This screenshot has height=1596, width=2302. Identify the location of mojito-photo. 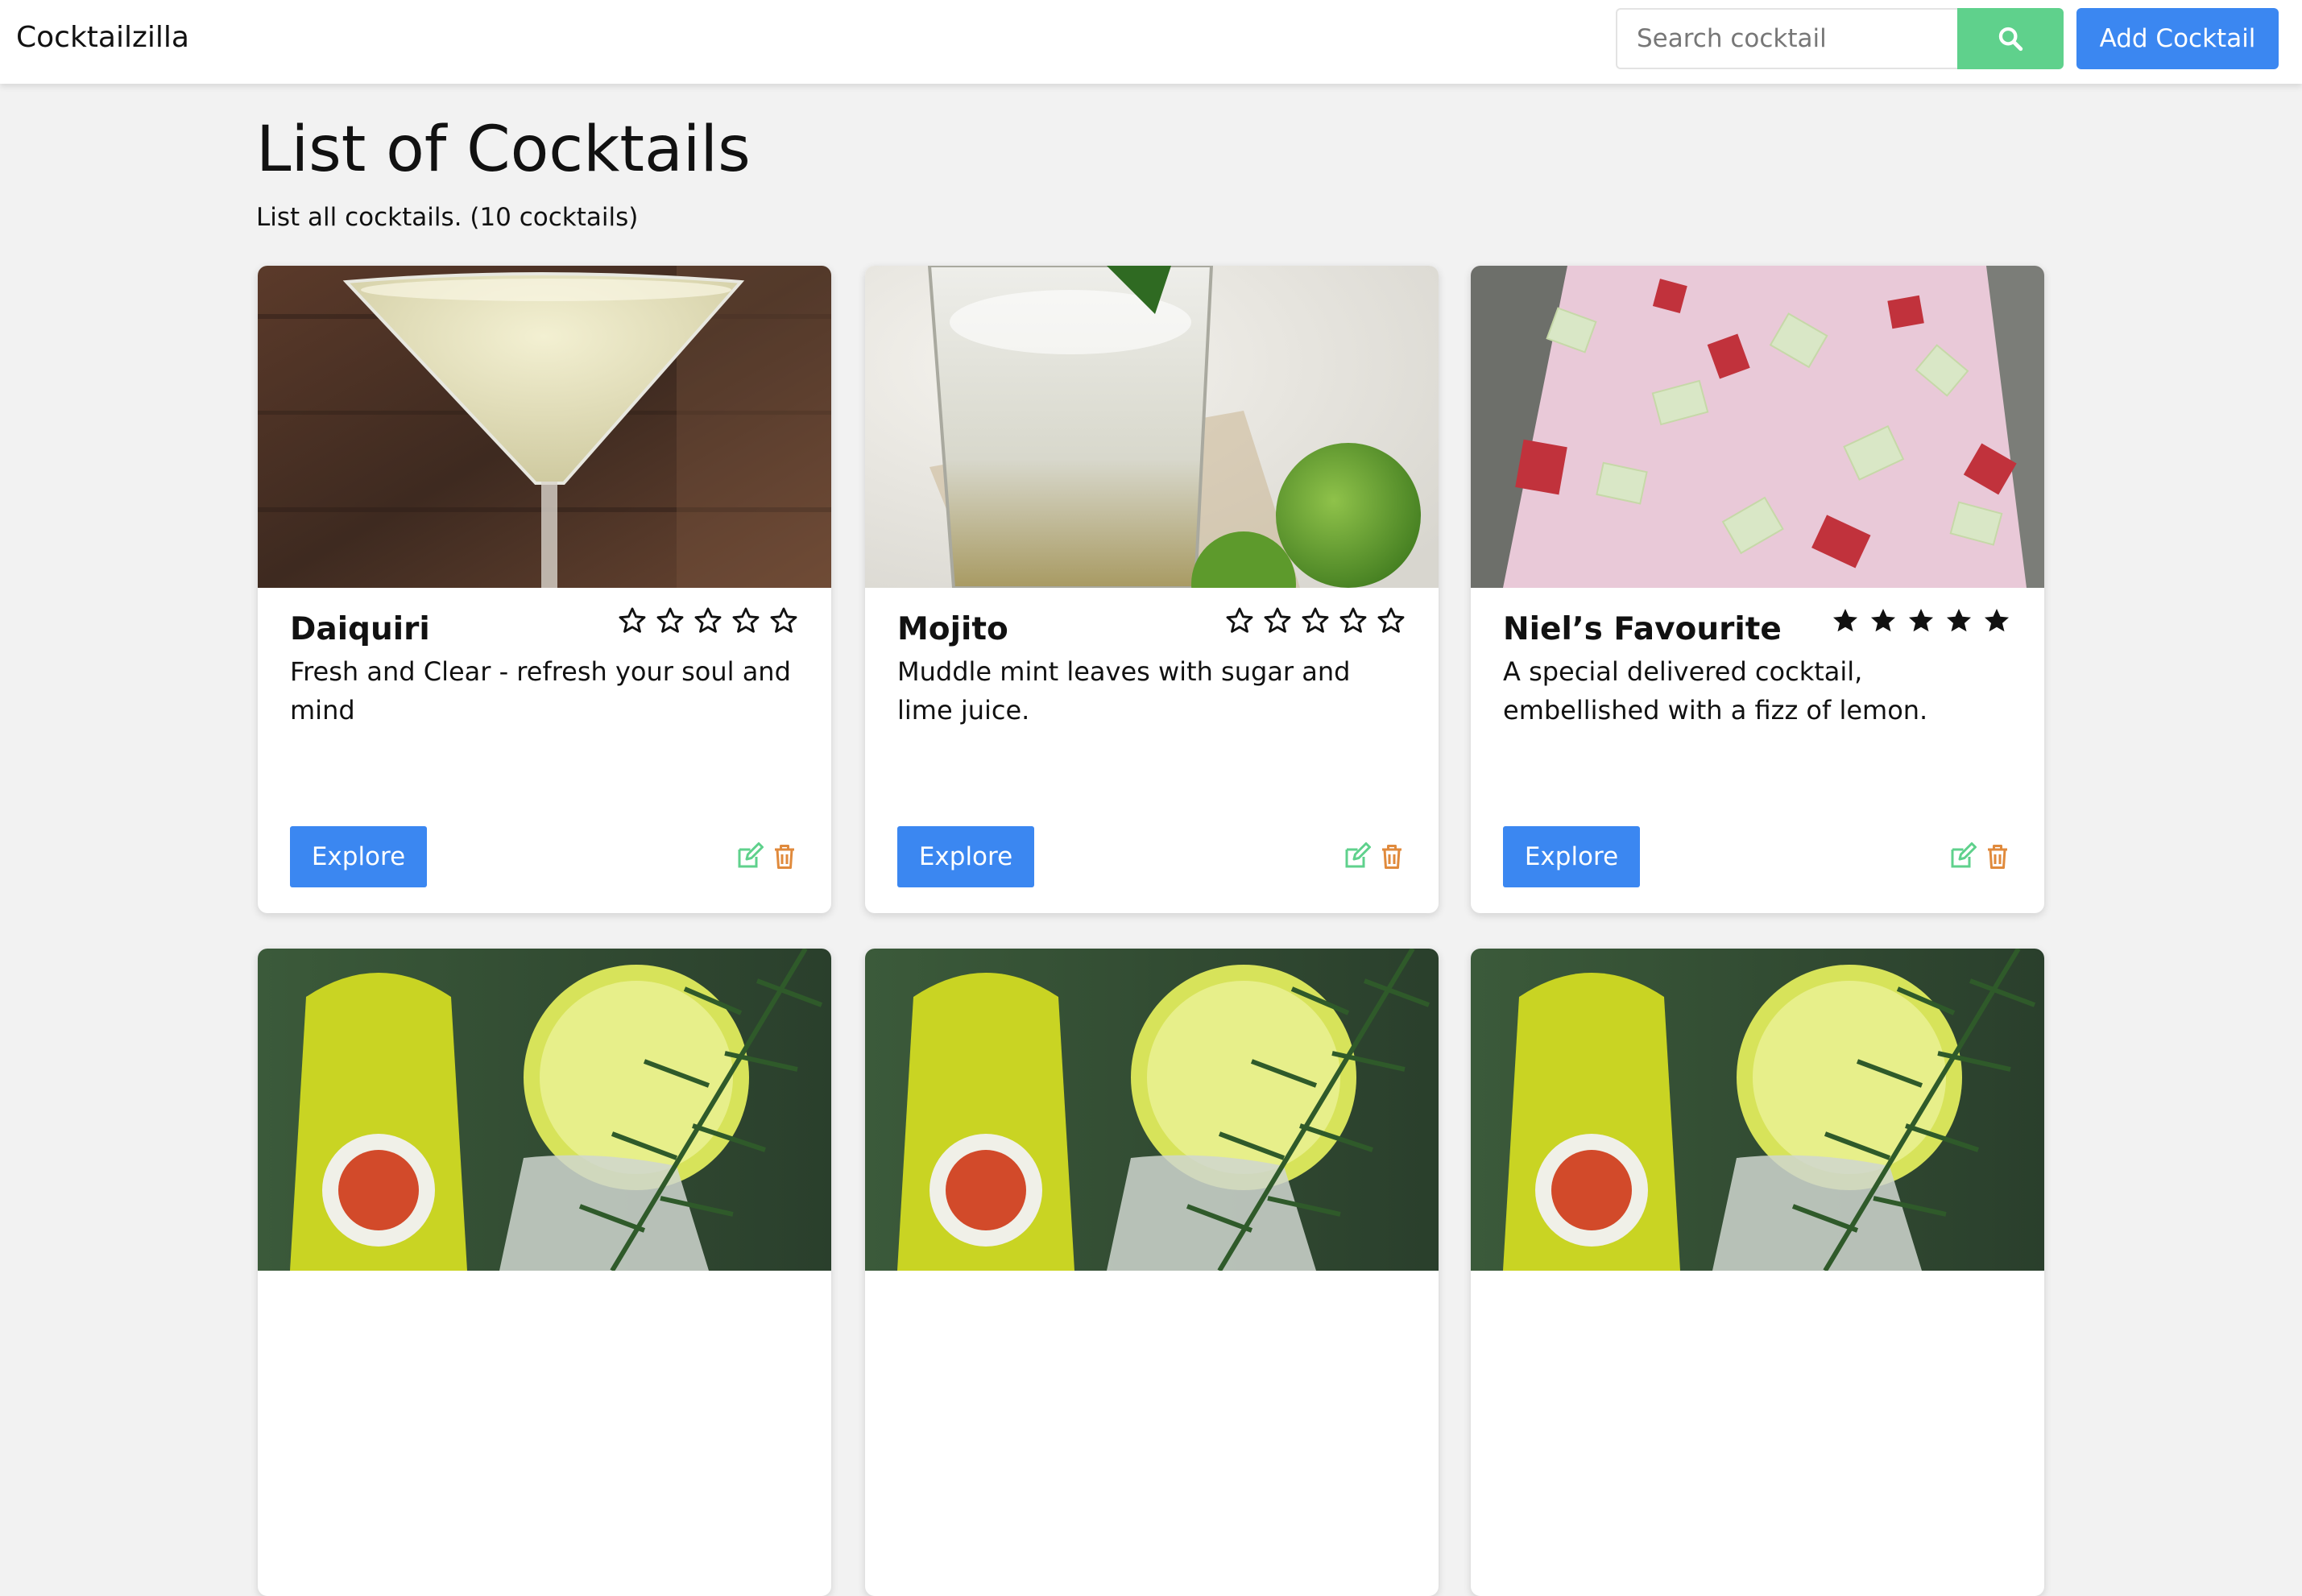
(1152, 427).